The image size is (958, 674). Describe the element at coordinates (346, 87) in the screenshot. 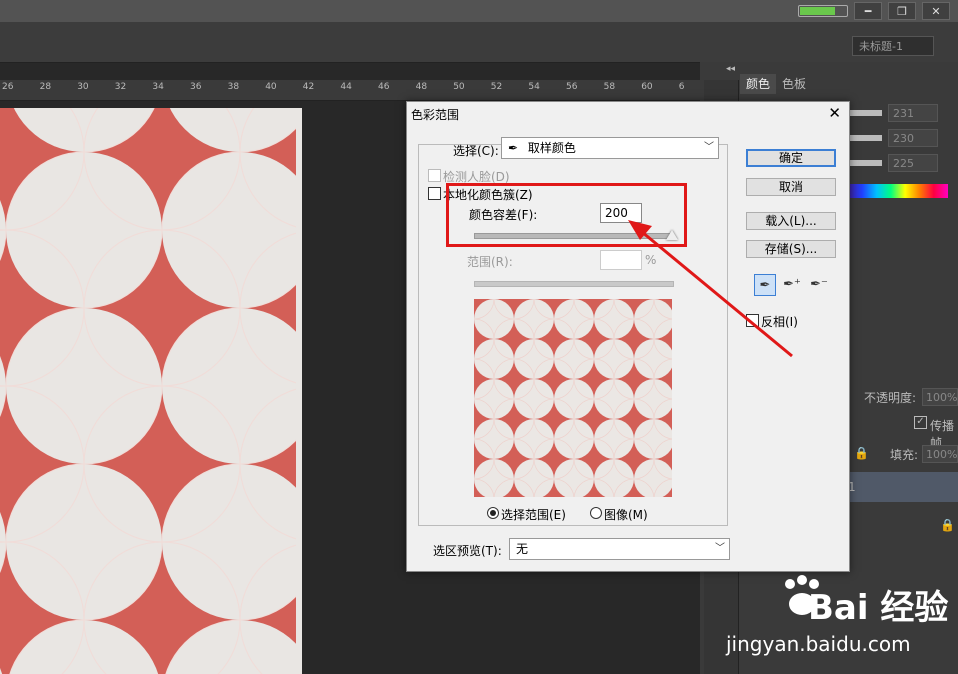

I see `ruler-tick-label: 44` at that location.